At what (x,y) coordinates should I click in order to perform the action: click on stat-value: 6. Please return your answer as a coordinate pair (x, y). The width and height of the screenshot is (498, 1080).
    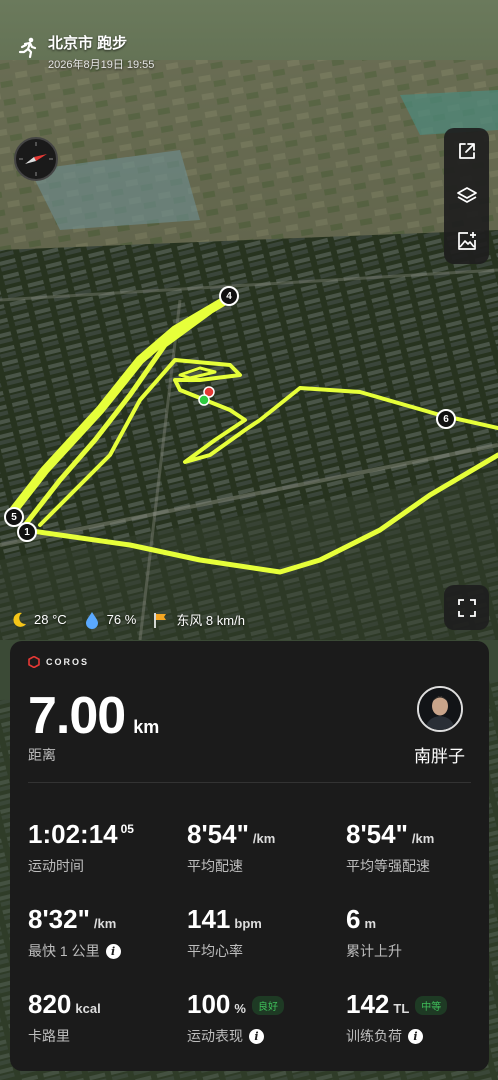
    Looking at the image, I should click on (353, 919).